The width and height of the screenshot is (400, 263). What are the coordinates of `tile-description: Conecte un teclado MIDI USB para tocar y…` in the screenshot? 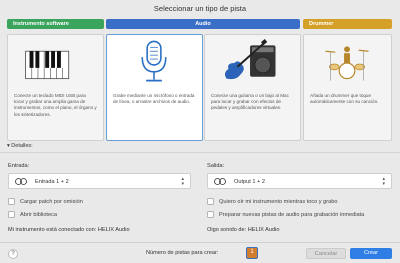 It's located at (55, 105).